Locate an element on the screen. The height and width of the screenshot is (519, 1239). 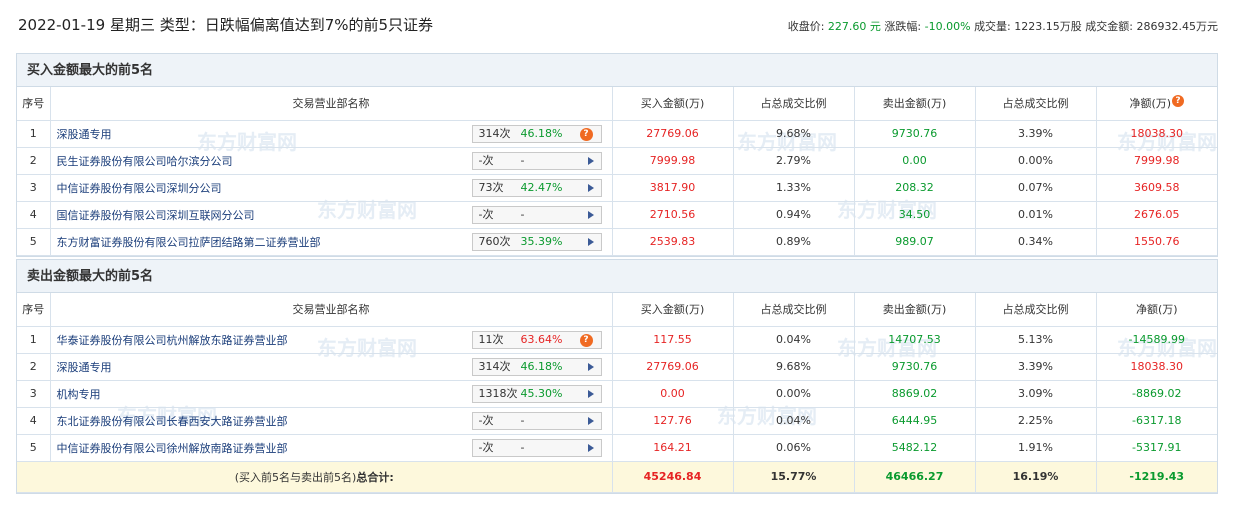
buy-amount: 27769.06 is located at coordinates (672, 366).